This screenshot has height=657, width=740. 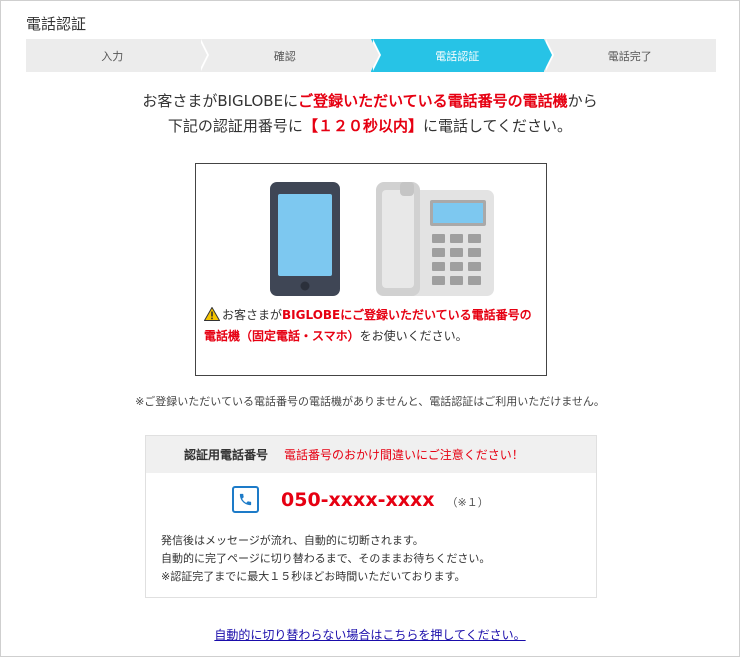 I want to click on lead-text: お客さまがBIGLOBEに, so click(x=220, y=101).